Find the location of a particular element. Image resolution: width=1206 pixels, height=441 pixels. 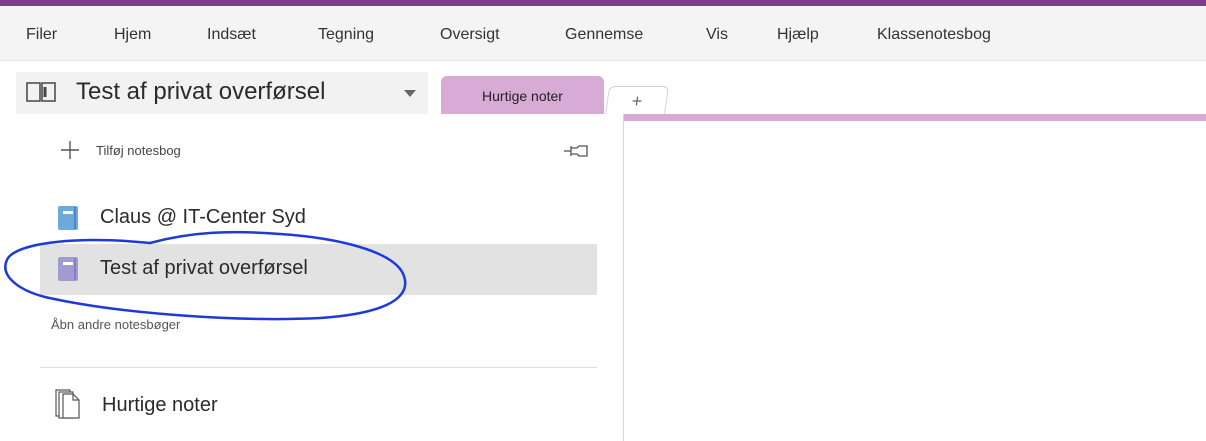

menu-vis: Vis is located at coordinates (717, 35).